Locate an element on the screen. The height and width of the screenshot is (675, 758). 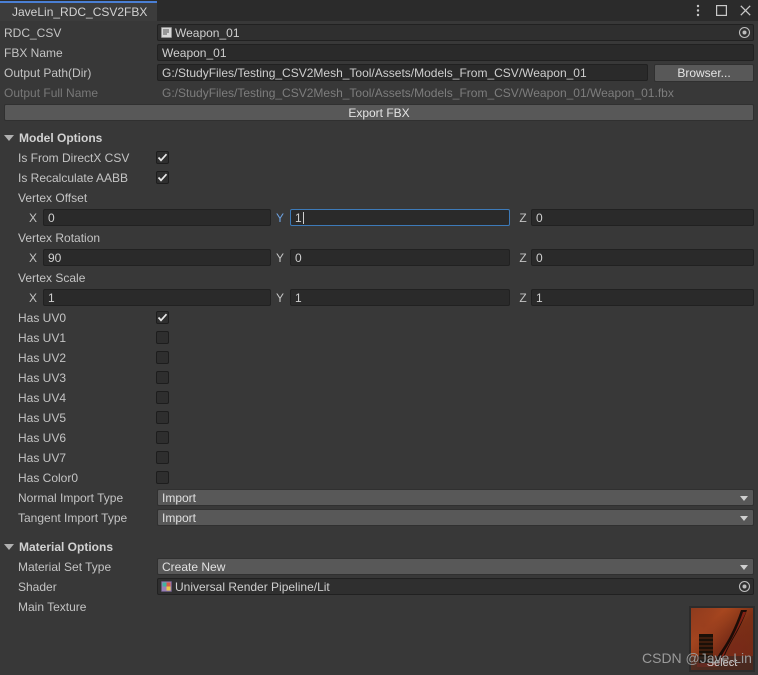
foldout-material-options: Material Options is located at coordinates (379, 547).